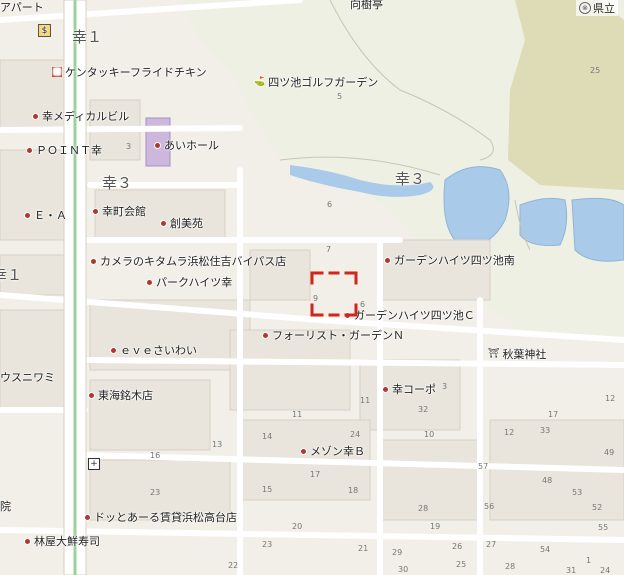 This screenshot has width=624, height=575. Describe the element at coordinates (153, 350) in the screenshot. I see `poi-eve: ｅｖｅさいわい` at that location.